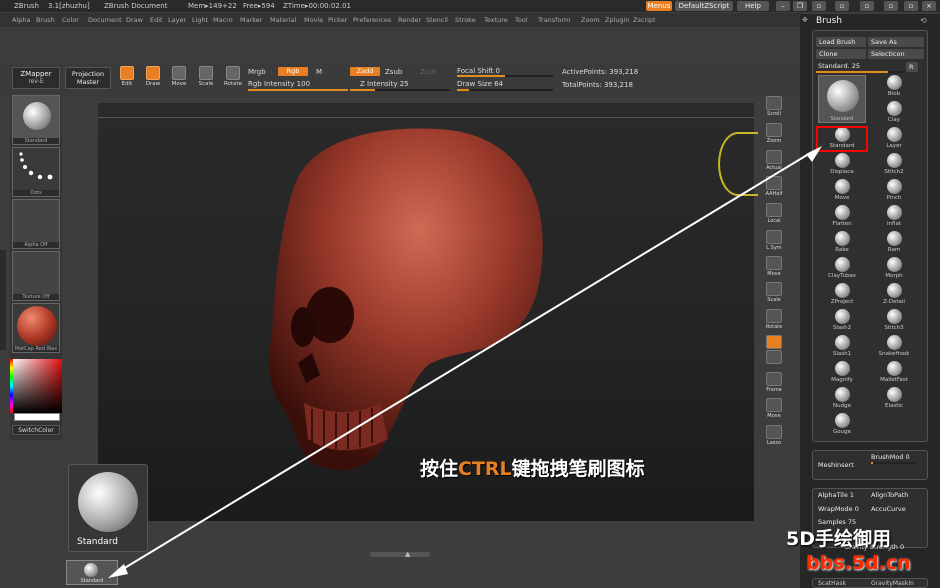 This screenshot has width=940, height=588. Describe the element at coordinates (805, 20) in the screenshot. I see `tray-move-icon: ✥` at that location.